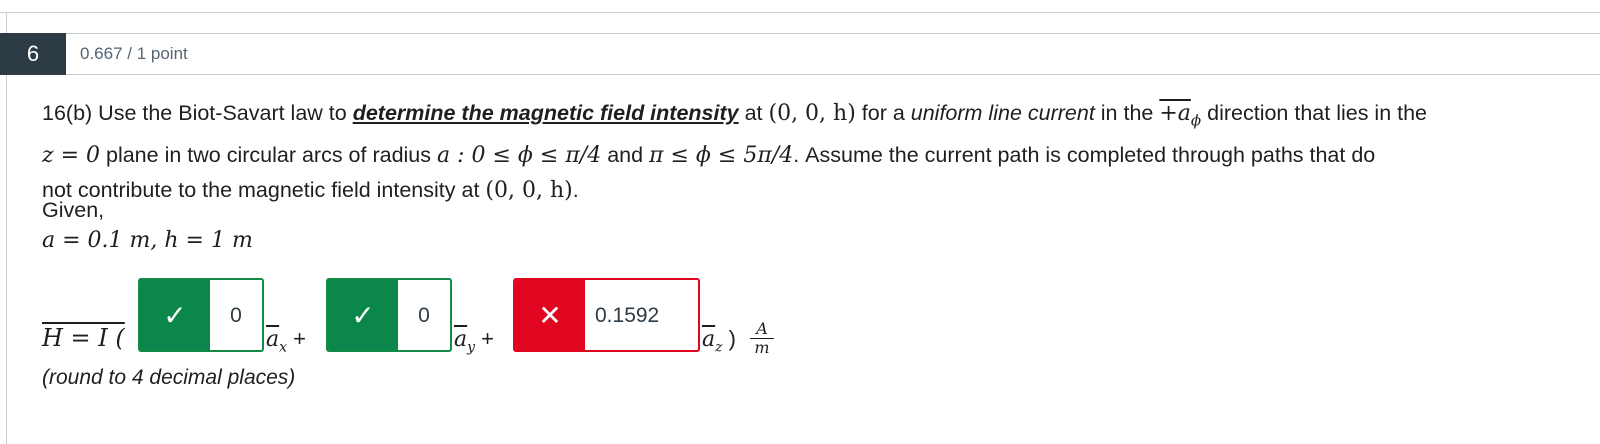 The width and height of the screenshot is (1600, 444). What do you see at coordinates (197, 113) in the screenshot?
I see `text-prefix: 16(b) Use the Biot-Savart law to` at bounding box center [197, 113].